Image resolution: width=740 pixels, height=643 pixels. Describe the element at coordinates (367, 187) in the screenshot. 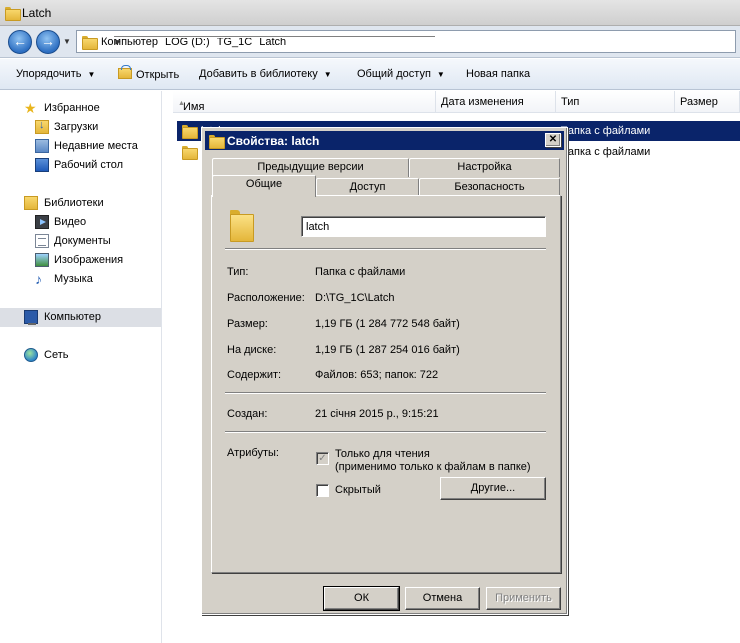

I see `tab-sharing-label: Доступ` at that location.